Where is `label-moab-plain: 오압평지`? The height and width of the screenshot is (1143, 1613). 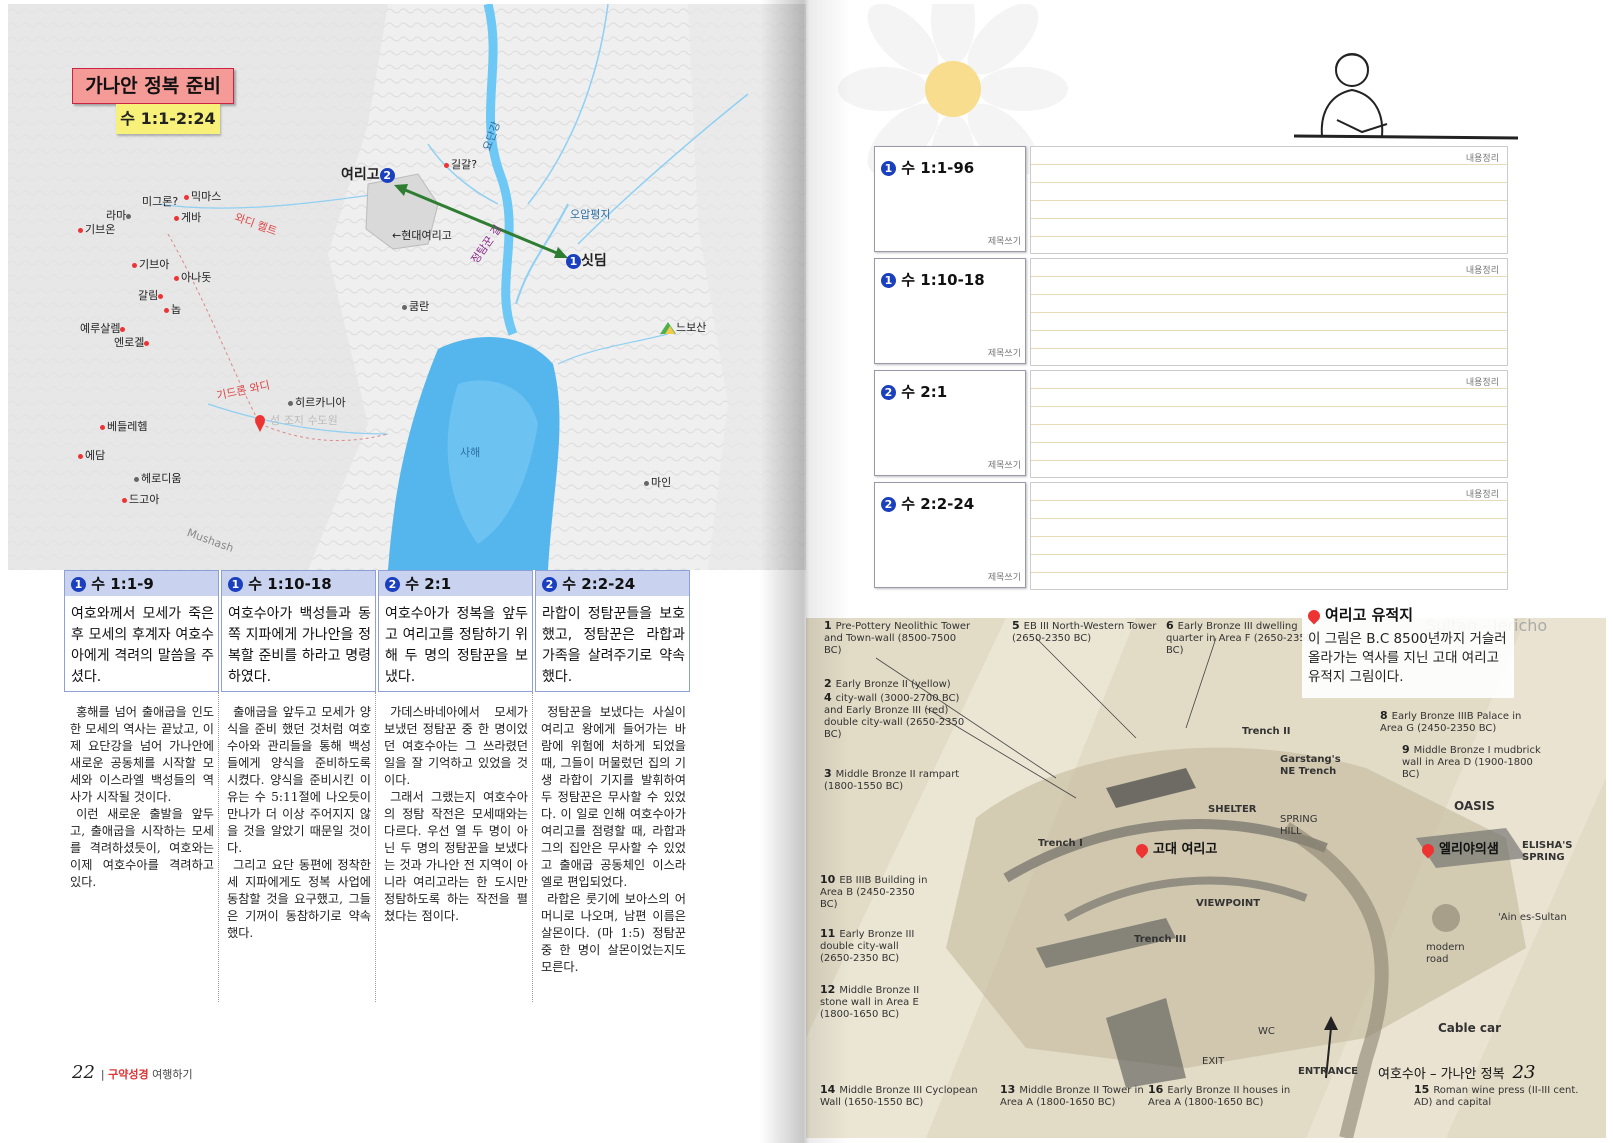
label-moab-plain: 오압평지 is located at coordinates (590, 214).